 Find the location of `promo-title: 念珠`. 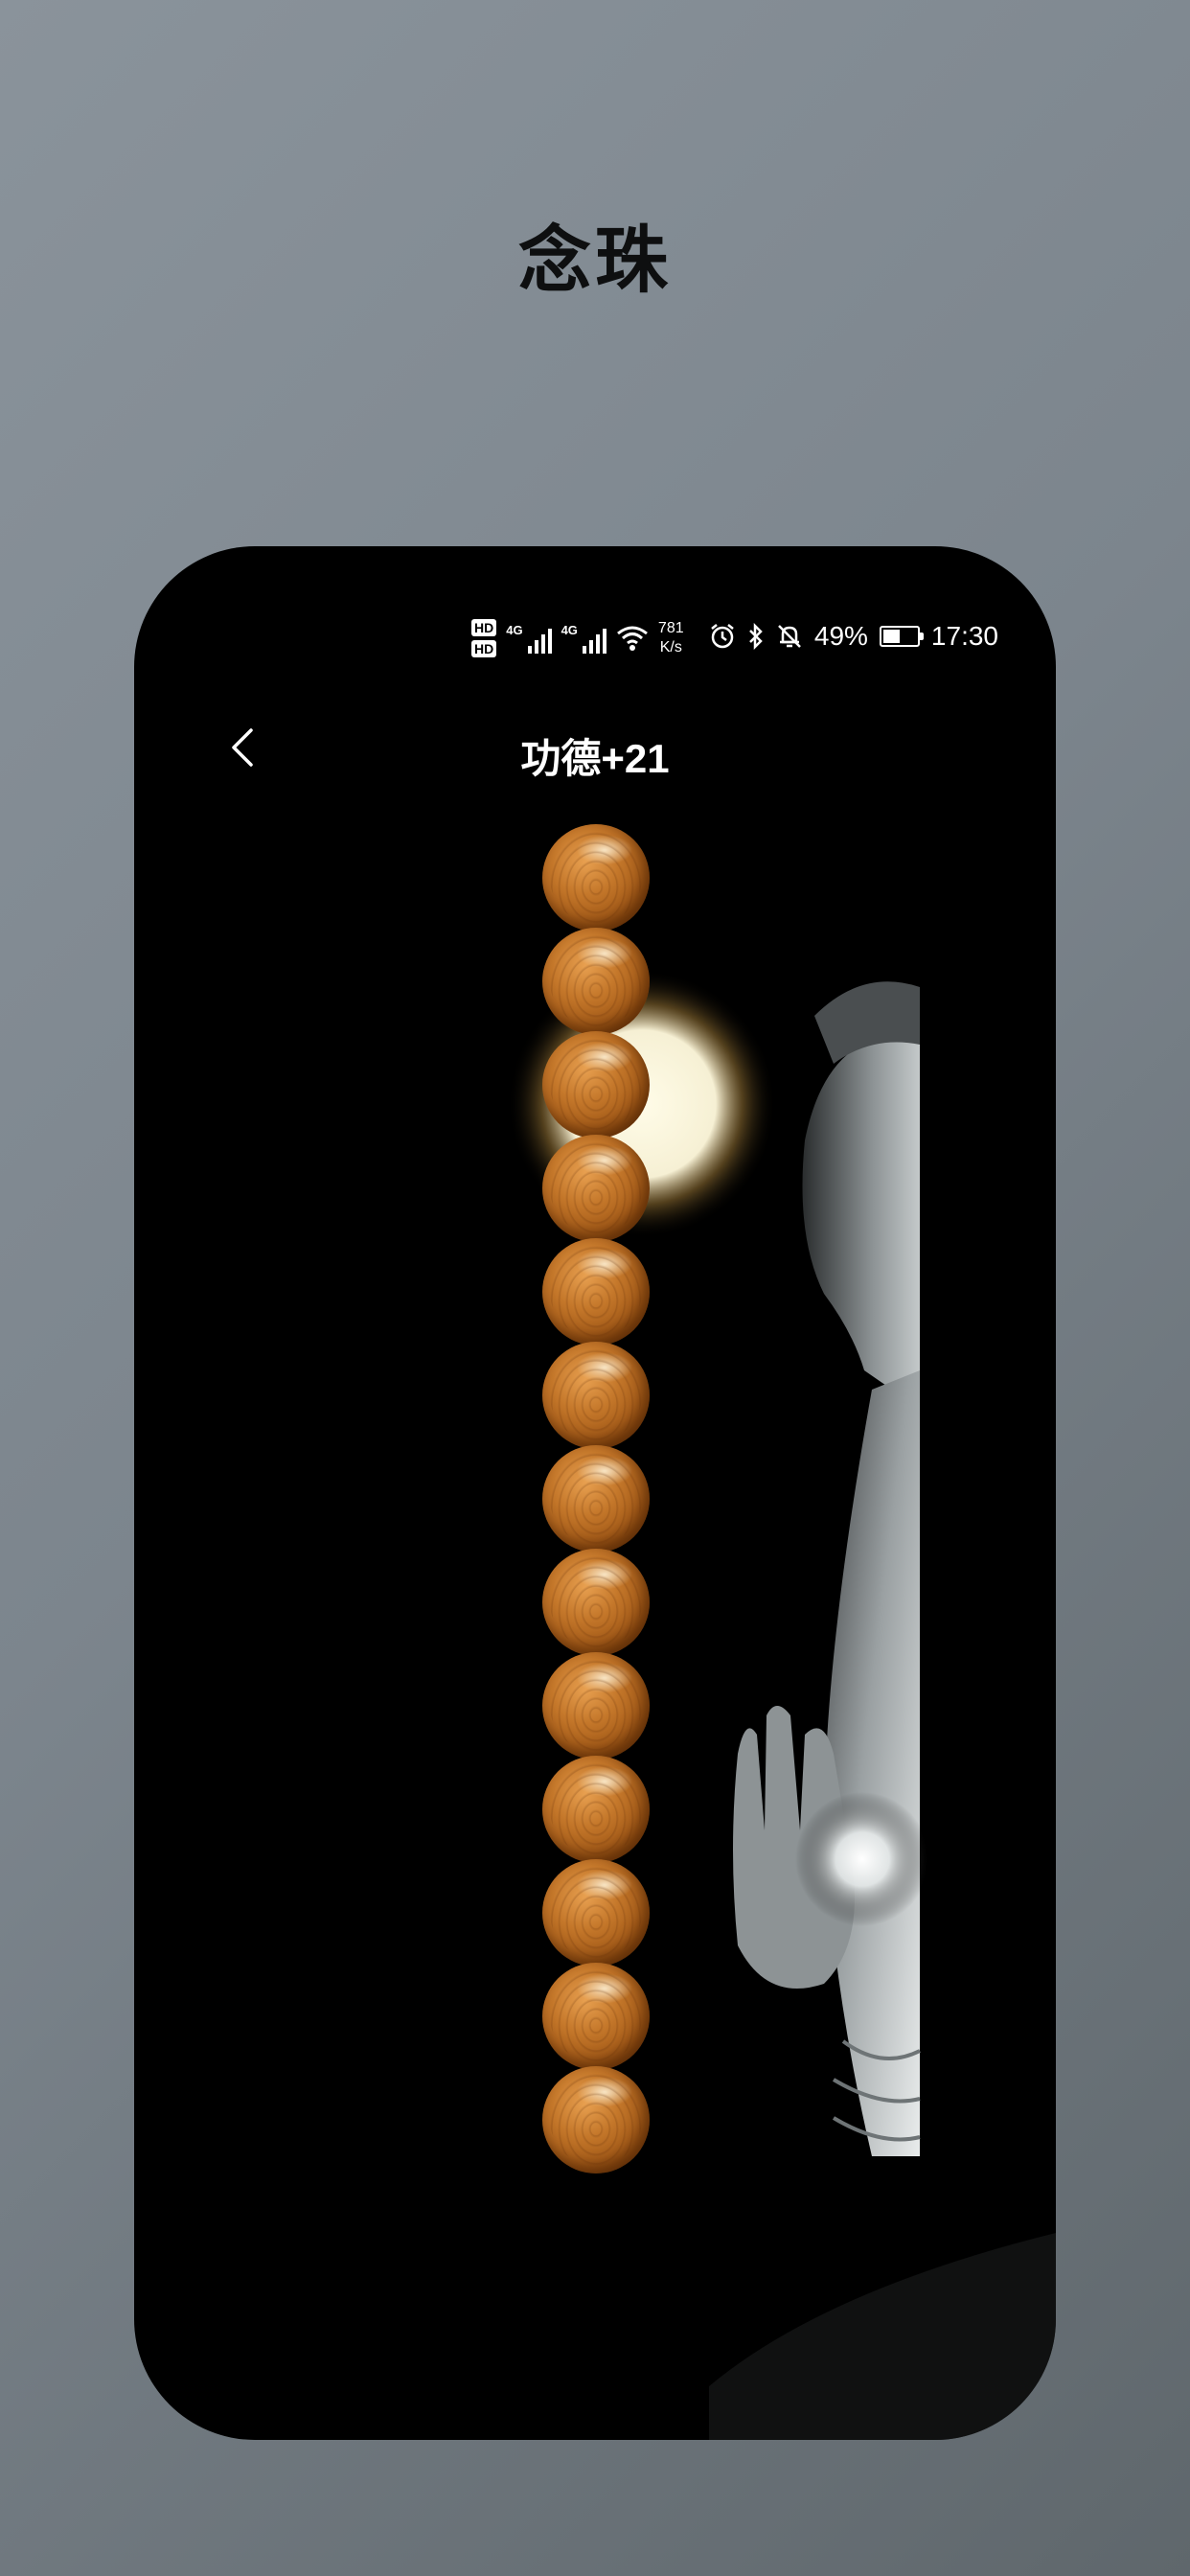

promo-title: 念珠 is located at coordinates (595, 261).